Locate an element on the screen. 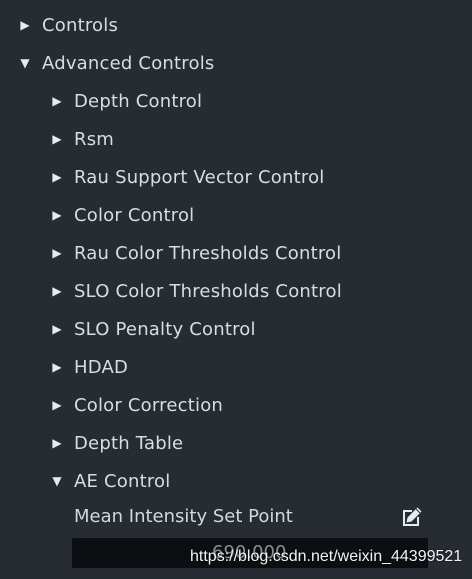  tree-item-label: Rsm is located at coordinates (94, 139).